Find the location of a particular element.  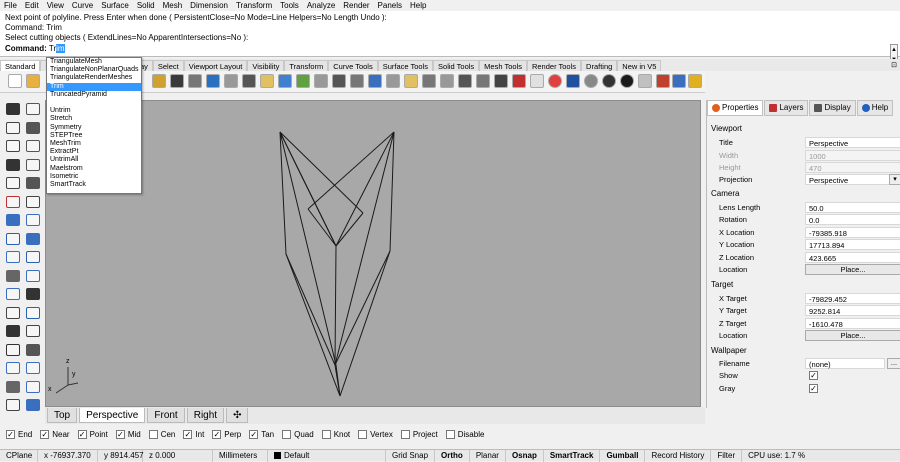

dark-sphere-icon is located at coordinates (609, 81).